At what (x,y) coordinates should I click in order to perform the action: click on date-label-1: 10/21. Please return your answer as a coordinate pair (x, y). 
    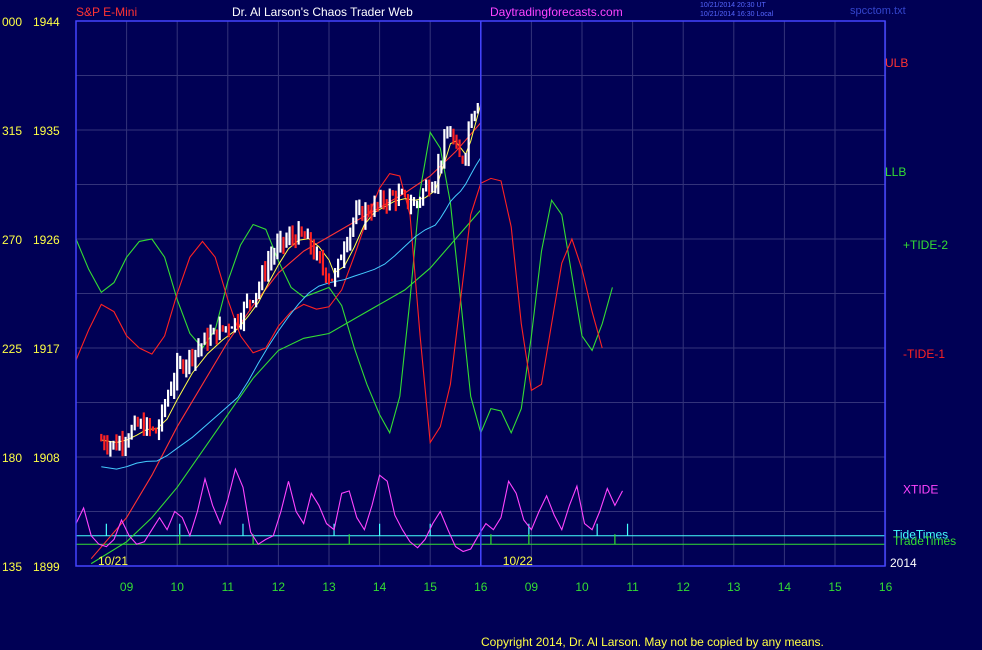
    Looking at the image, I should click on (113, 561).